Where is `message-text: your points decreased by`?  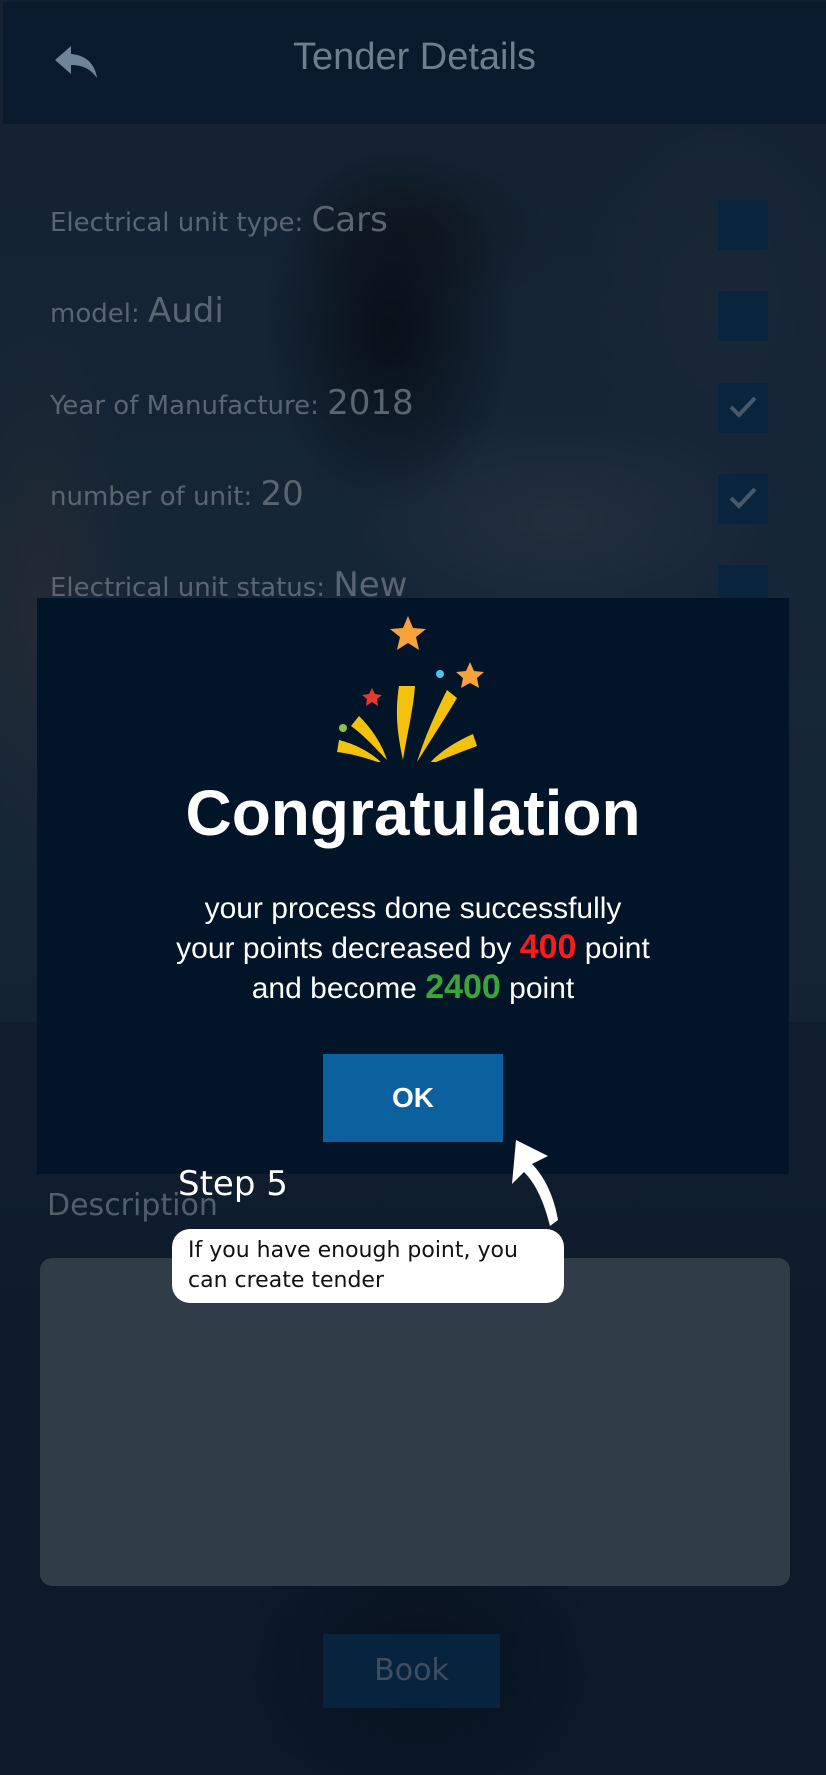
message-text: your points decreased by is located at coordinates (348, 948).